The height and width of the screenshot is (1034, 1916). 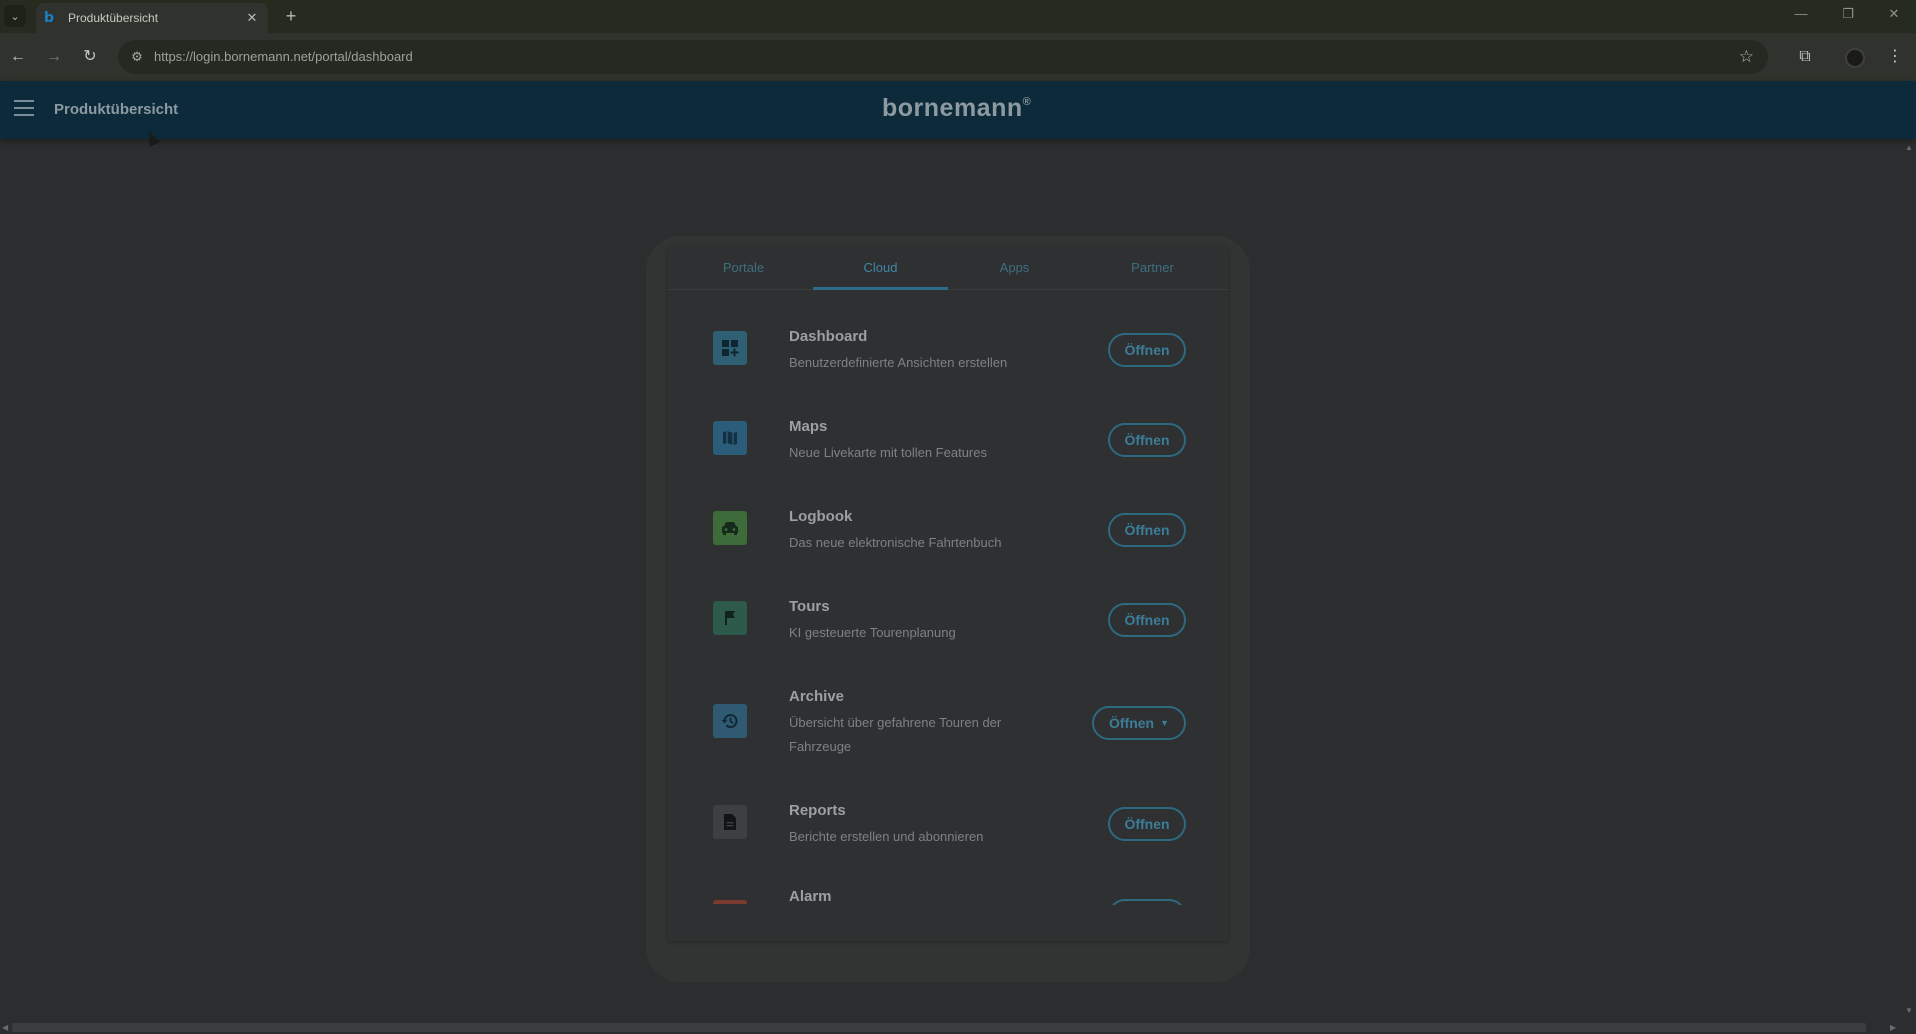 I want to click on new-tab-button: +, so click(x=291, y=16).